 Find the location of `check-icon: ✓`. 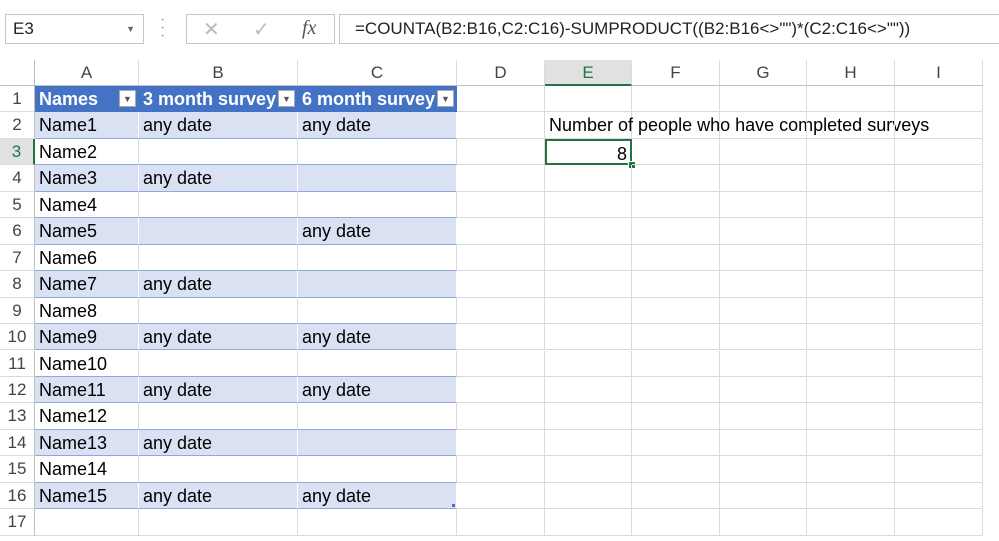

check-icon: ✓ is located at coordinates (261, 29).